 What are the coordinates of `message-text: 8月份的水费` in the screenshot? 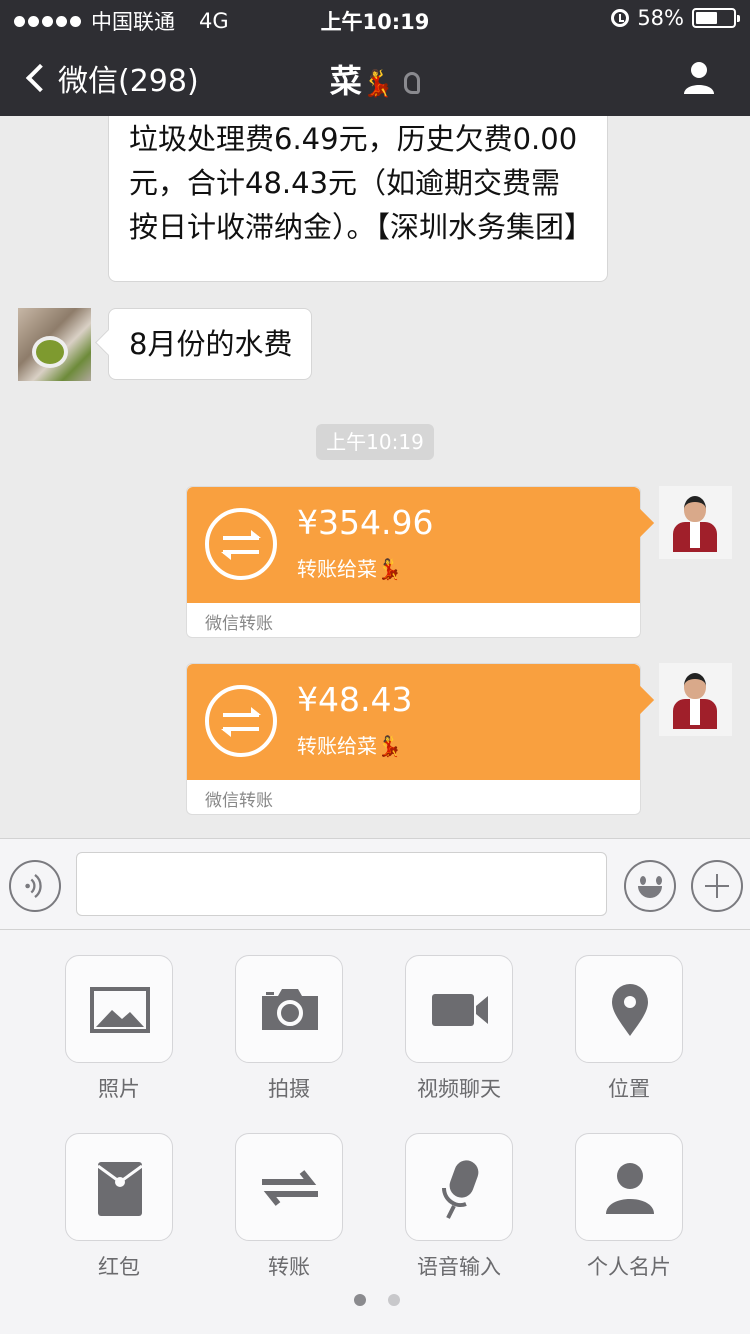 It's located at (211, 344).